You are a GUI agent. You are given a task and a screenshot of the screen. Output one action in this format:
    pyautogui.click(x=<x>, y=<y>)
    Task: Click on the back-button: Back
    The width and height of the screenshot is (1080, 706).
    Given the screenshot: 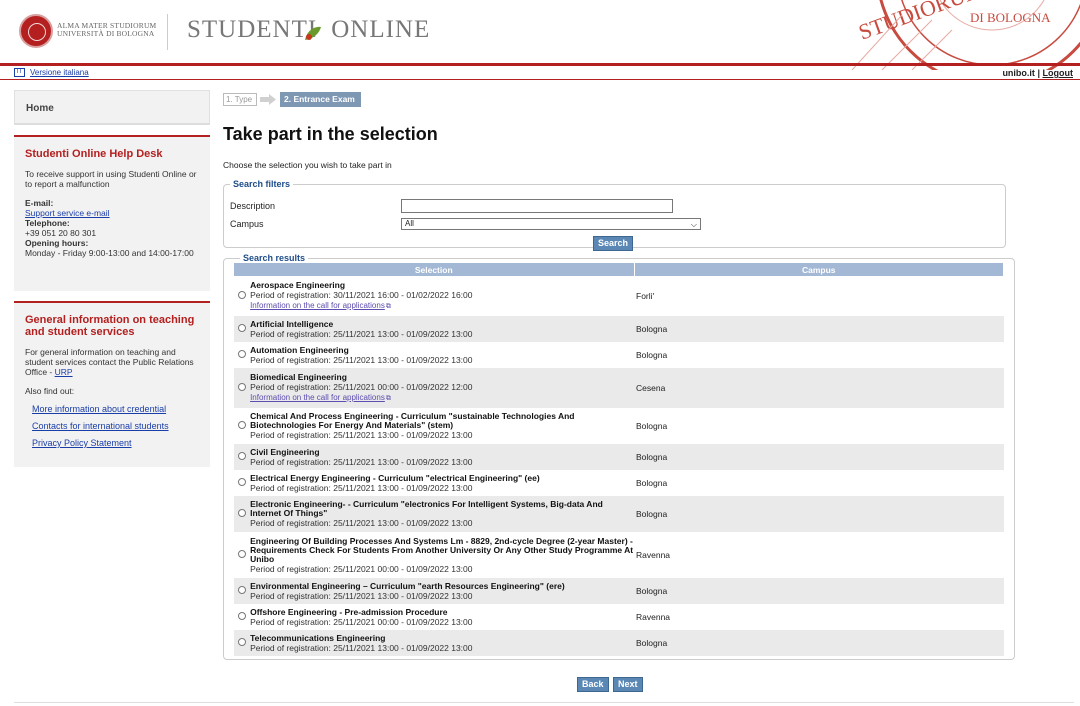 What is the action you would take?
    pyautogui.click(x=593, y=684)
    